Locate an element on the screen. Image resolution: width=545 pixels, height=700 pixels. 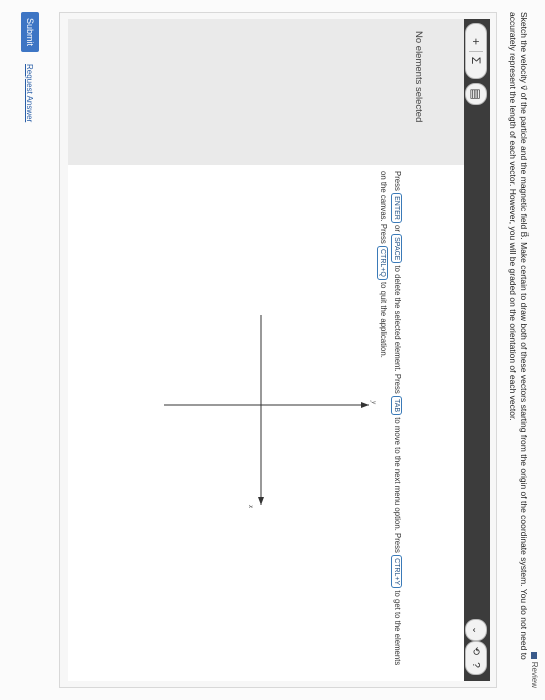
review-label: Review is located at coordinates (534, 674).